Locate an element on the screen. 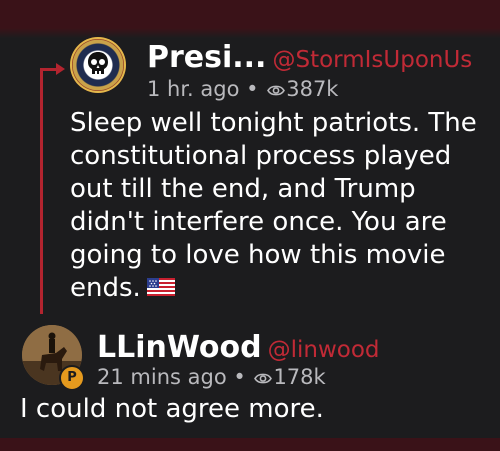  reply-name-row: LLinWood @linwood is located at coordinates (238, 347).